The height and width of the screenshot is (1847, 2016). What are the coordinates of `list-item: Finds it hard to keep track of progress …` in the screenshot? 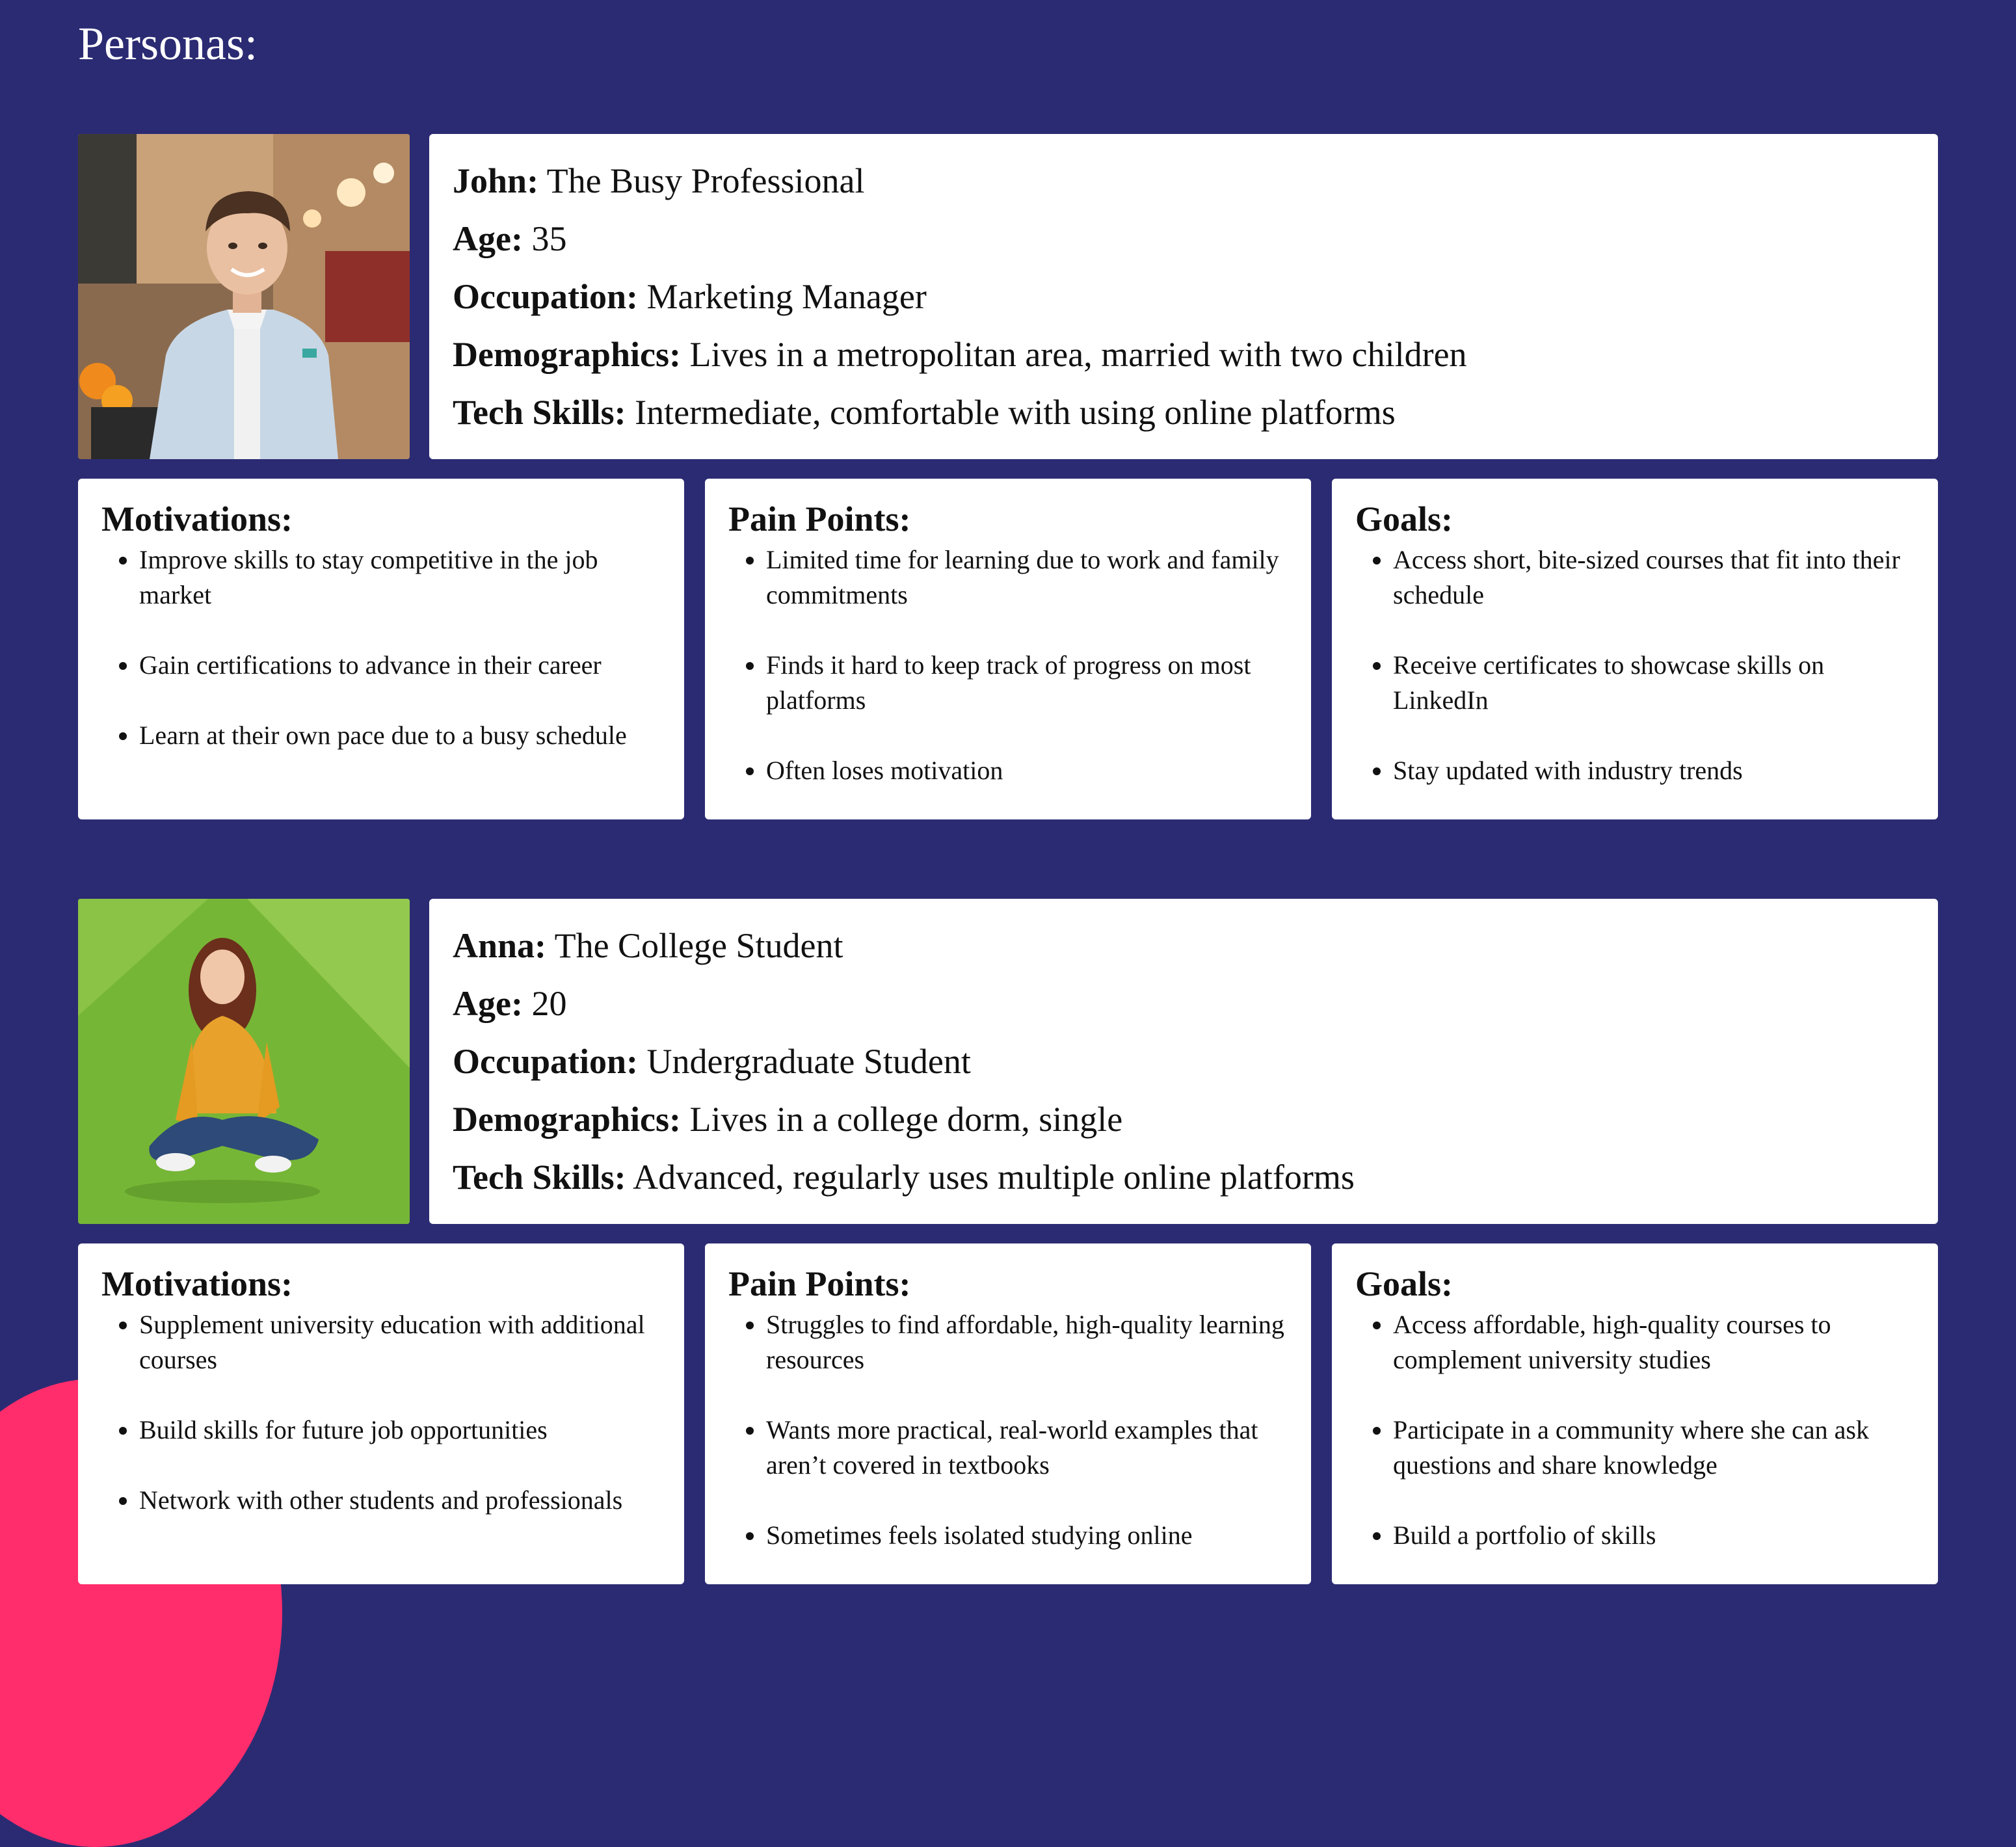 It's located at (1027, 683).